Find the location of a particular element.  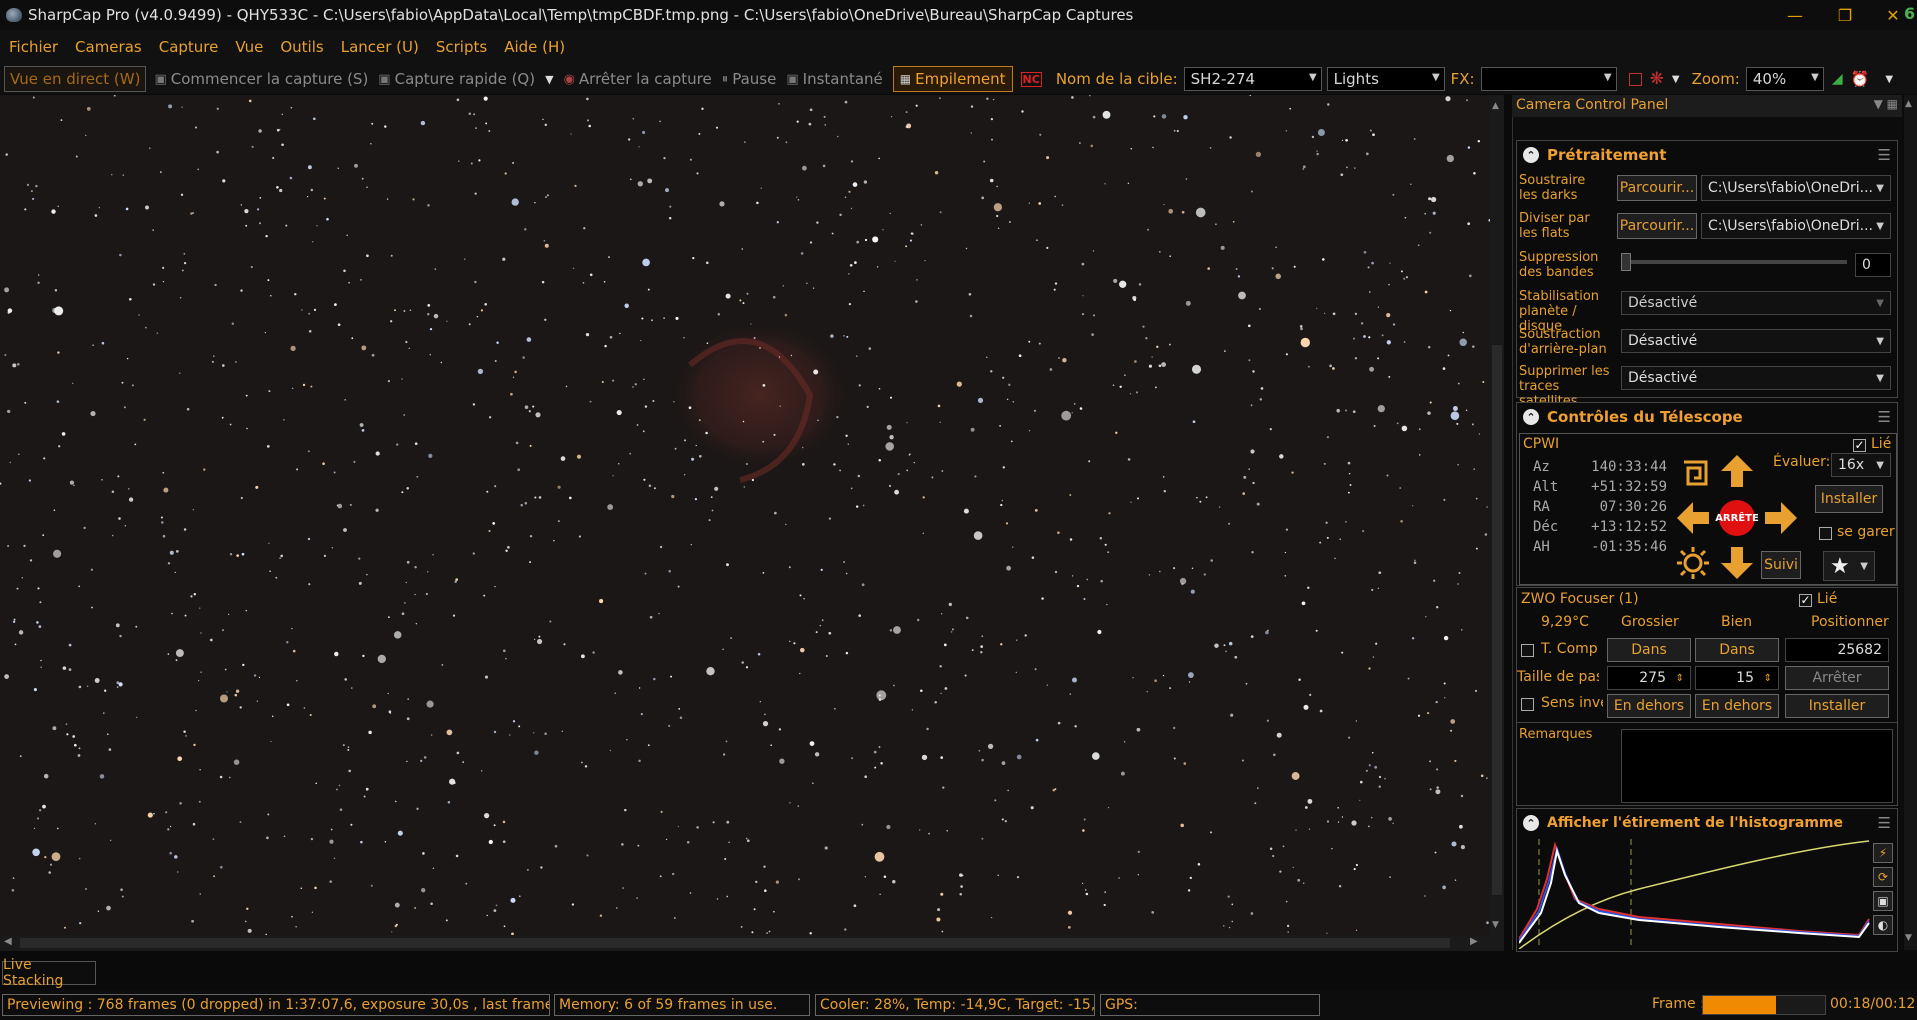

satellite-trails-dropdown: Désactivé ▼ is located at coordinates (1756, 378).